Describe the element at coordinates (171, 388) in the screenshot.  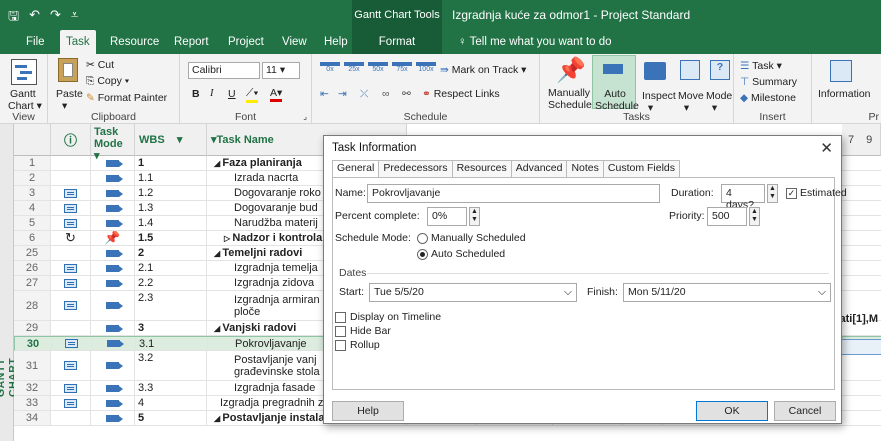
I see `wbs-cell: 3.3` at that location.